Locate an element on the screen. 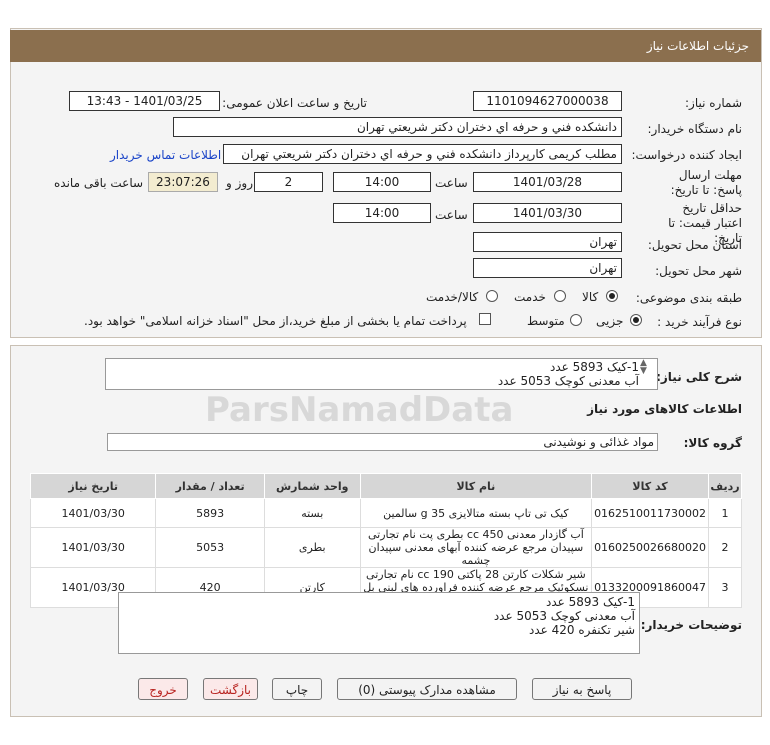 This screenshot has height=745, width=770. process-medium-label: متوسط is located at coordinates (546, 321).